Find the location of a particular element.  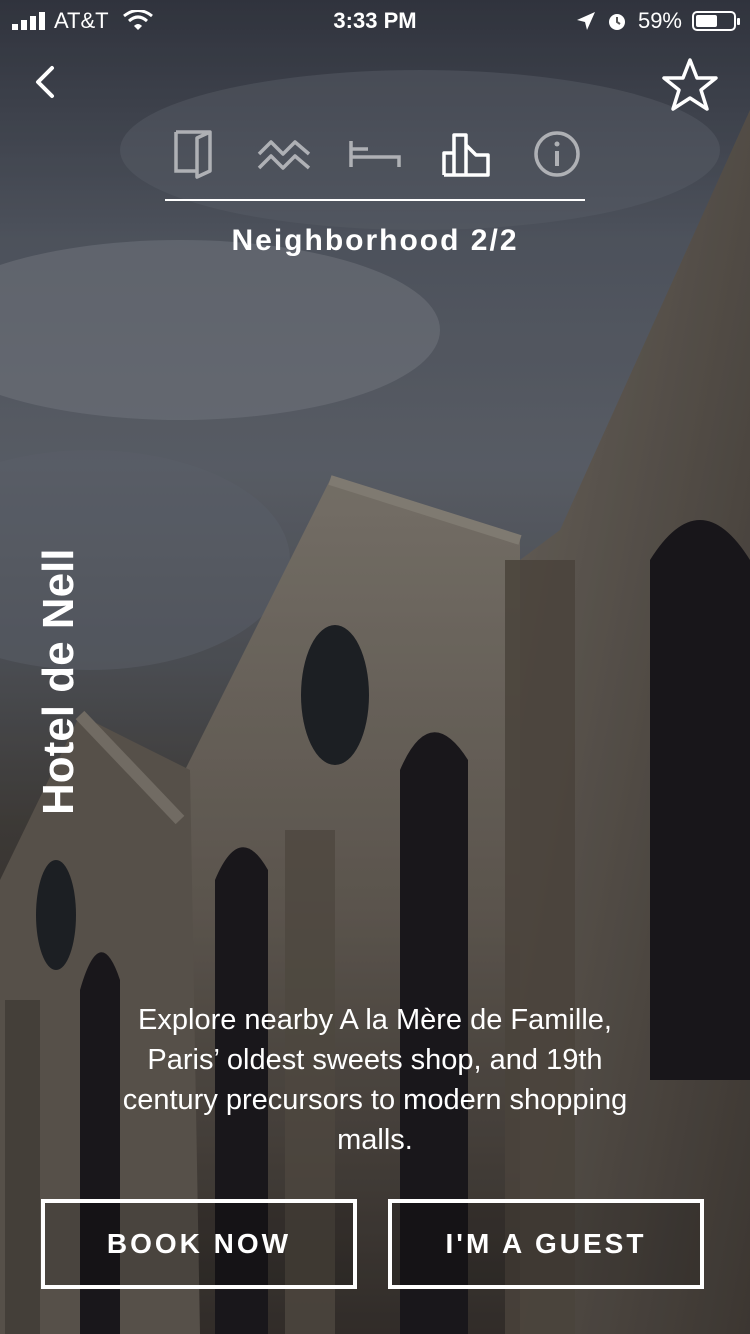

star-outline-icon is located at coordinates (690, 84).